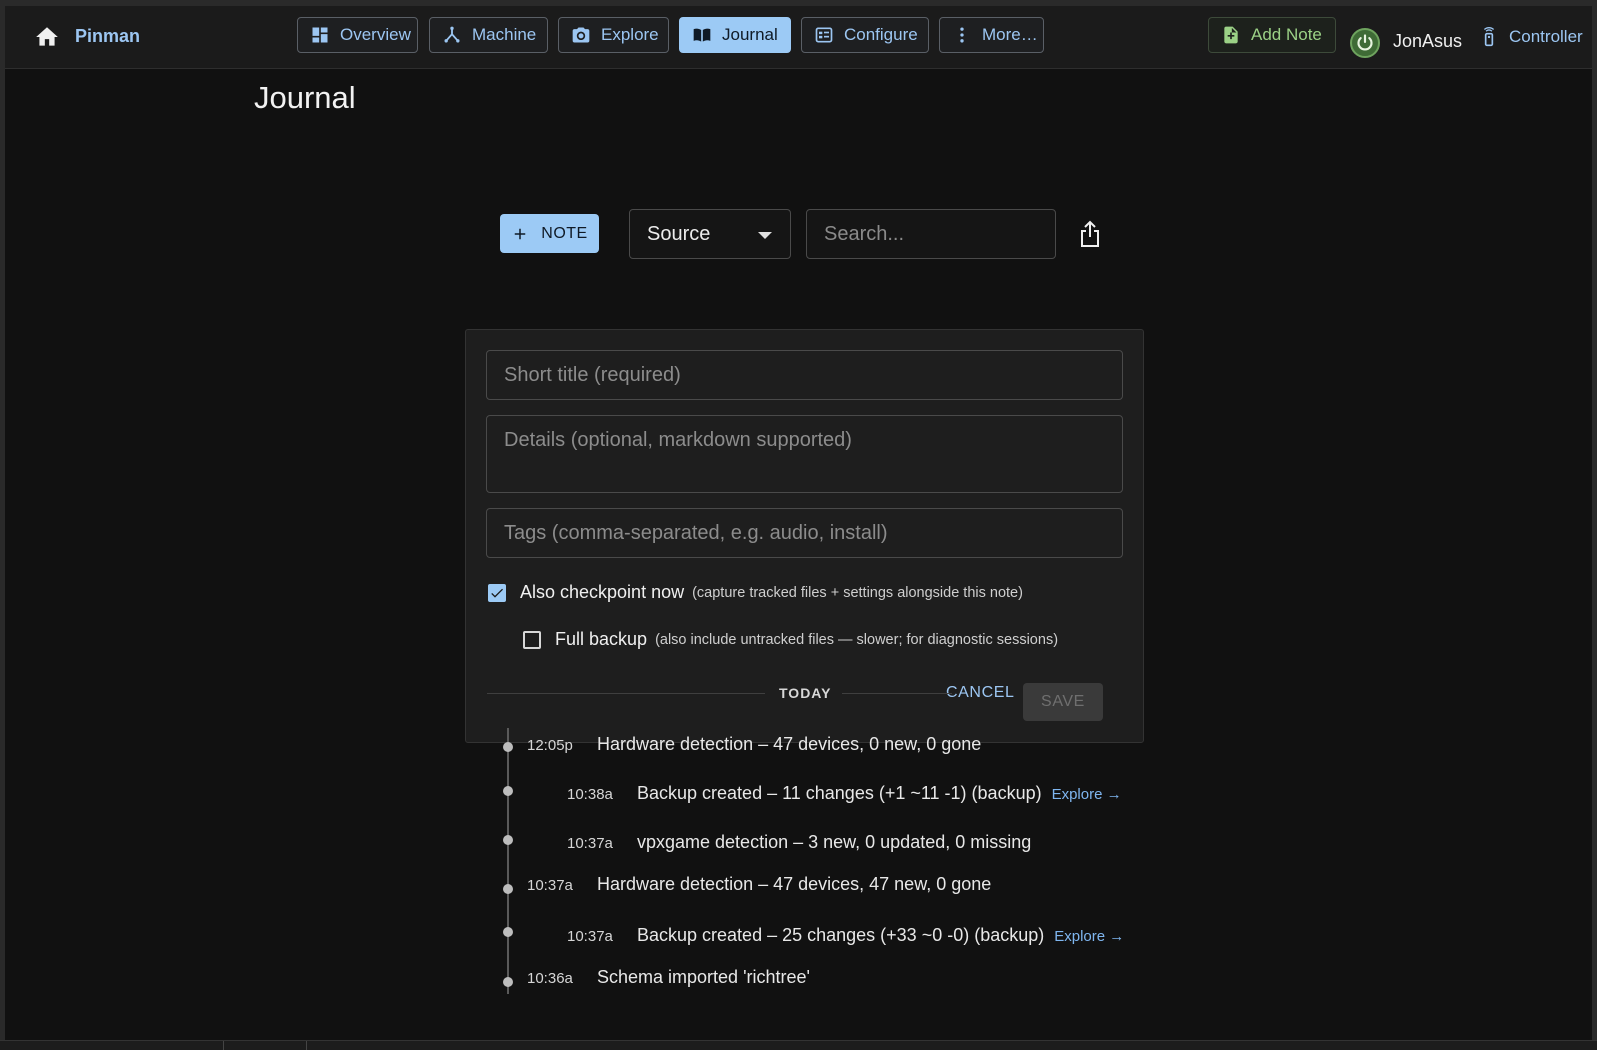 The height and width of the screenshot is (1050, 1597). What do you see at coordinates (1489, 37) in the screenshot?
I see `remote-controller-icon` at bounding box center [1489, 37].